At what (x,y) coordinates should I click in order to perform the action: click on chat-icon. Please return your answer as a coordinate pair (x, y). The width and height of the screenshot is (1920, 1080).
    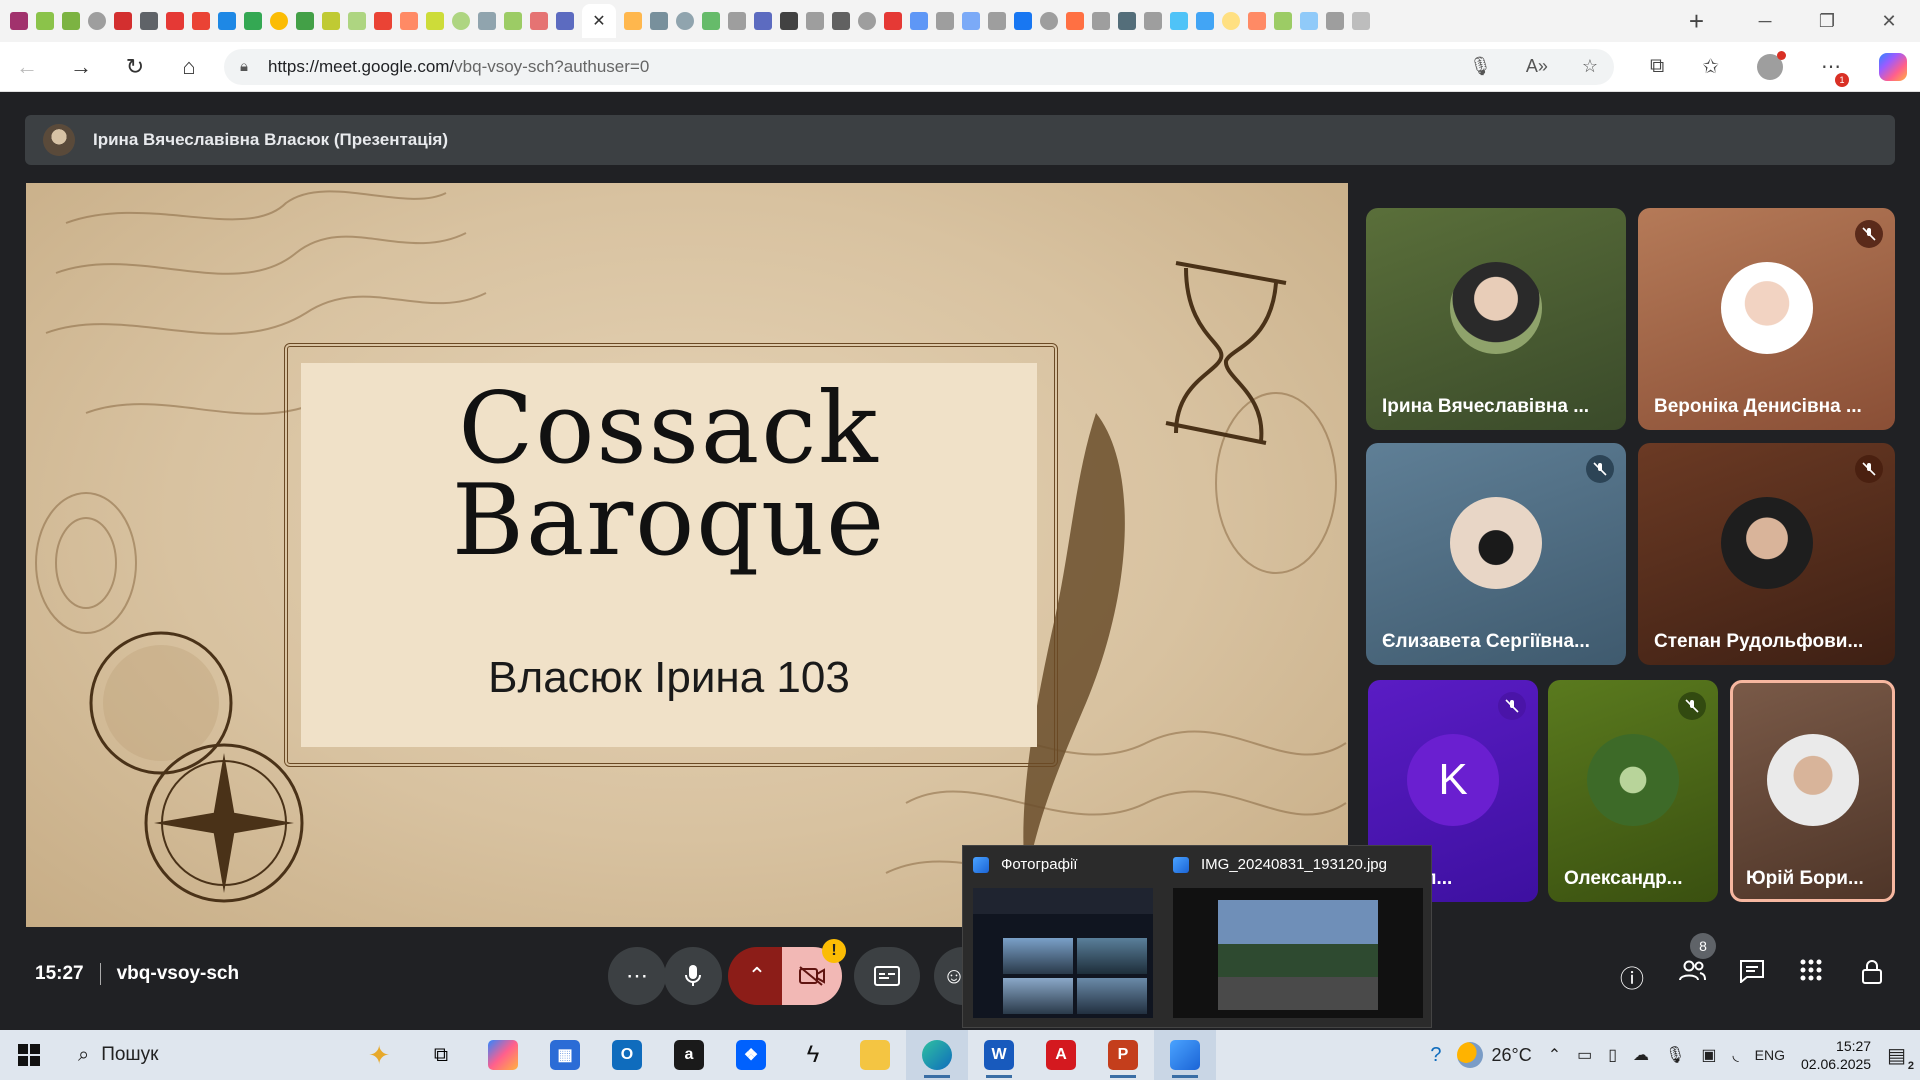
    Looking at the image, I should click on (1752, 974).